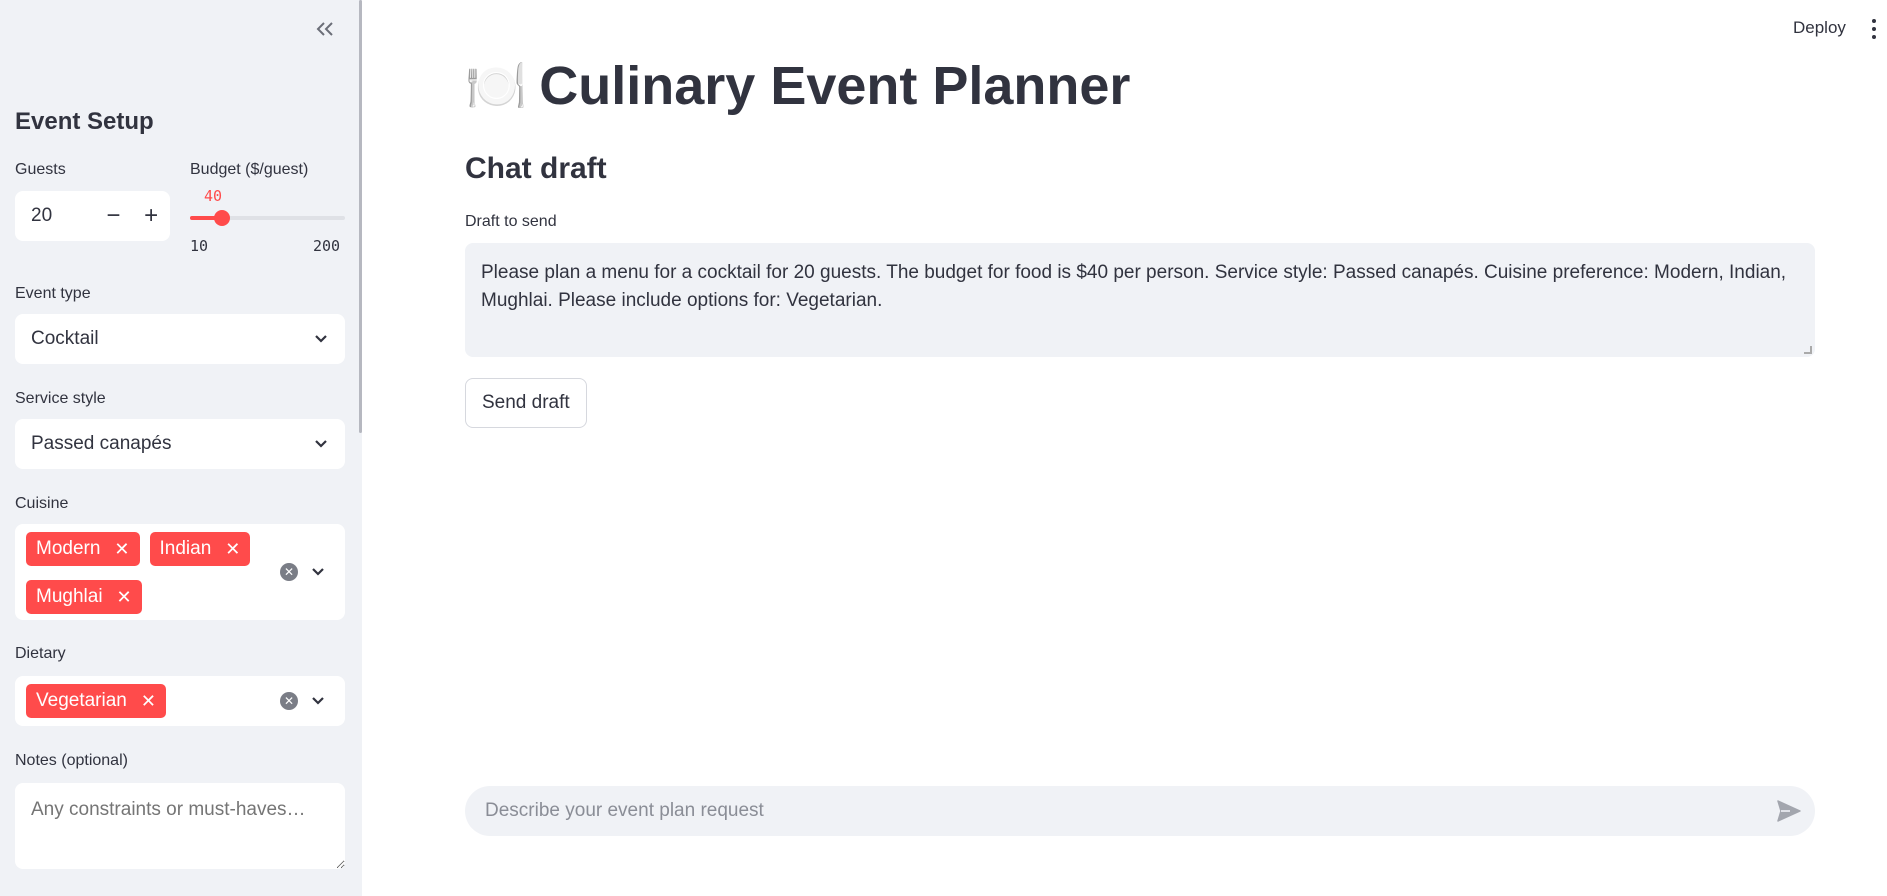 The image size is (1887, 896). I want to click on collapse-sidebar-button, so click(325, 29).